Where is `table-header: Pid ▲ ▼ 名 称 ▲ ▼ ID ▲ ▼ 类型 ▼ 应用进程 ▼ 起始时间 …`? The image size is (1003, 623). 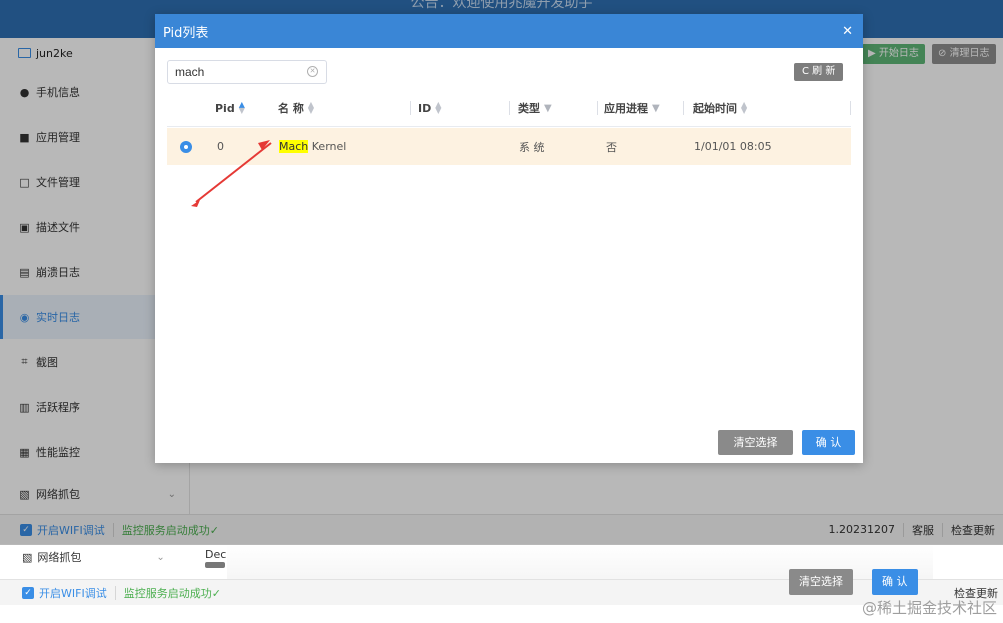
table-header: Pid ▲ ▼ 名 称 ▲ ▼ ID ▲ ▼ 类型 ▼ 应用进程 ▼ 起始时间 … is located at coordinates (509, 108).